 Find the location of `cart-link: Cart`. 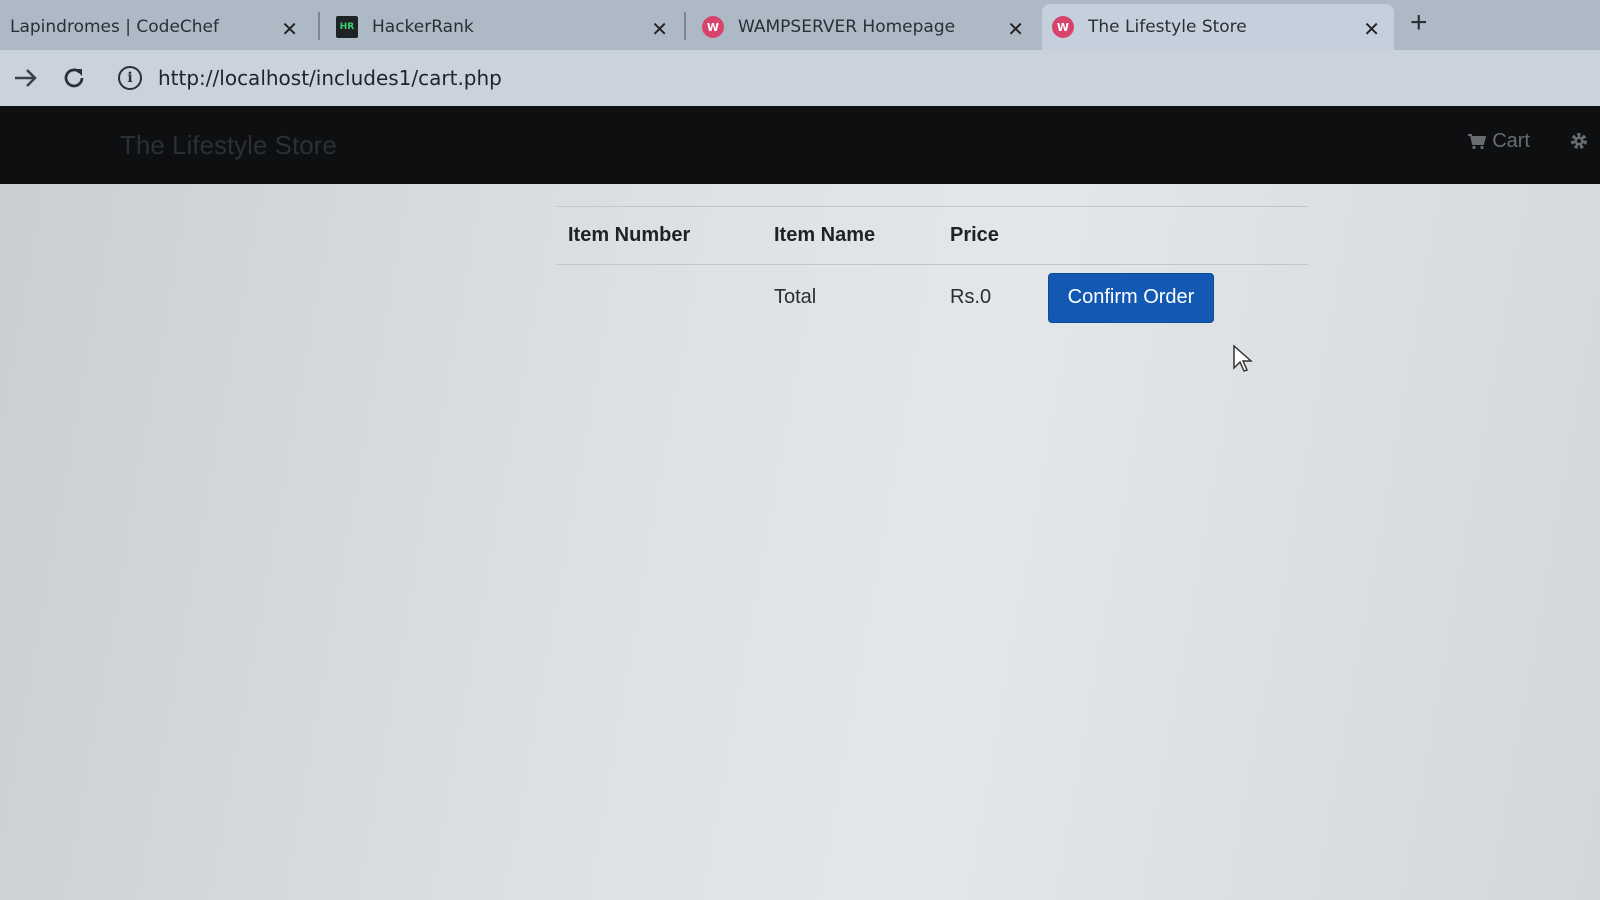

cart-link: Cart is located at coordinates (1499, 141).